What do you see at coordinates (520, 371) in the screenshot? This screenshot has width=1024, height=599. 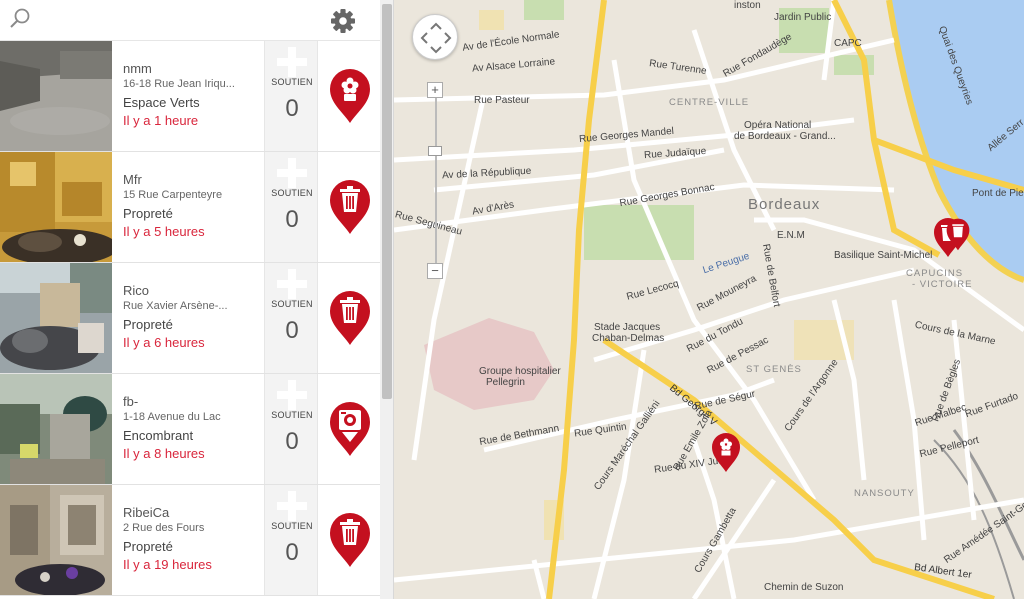 I see `map-label: Groupe hospitalier` at bounding box center [520, 371].